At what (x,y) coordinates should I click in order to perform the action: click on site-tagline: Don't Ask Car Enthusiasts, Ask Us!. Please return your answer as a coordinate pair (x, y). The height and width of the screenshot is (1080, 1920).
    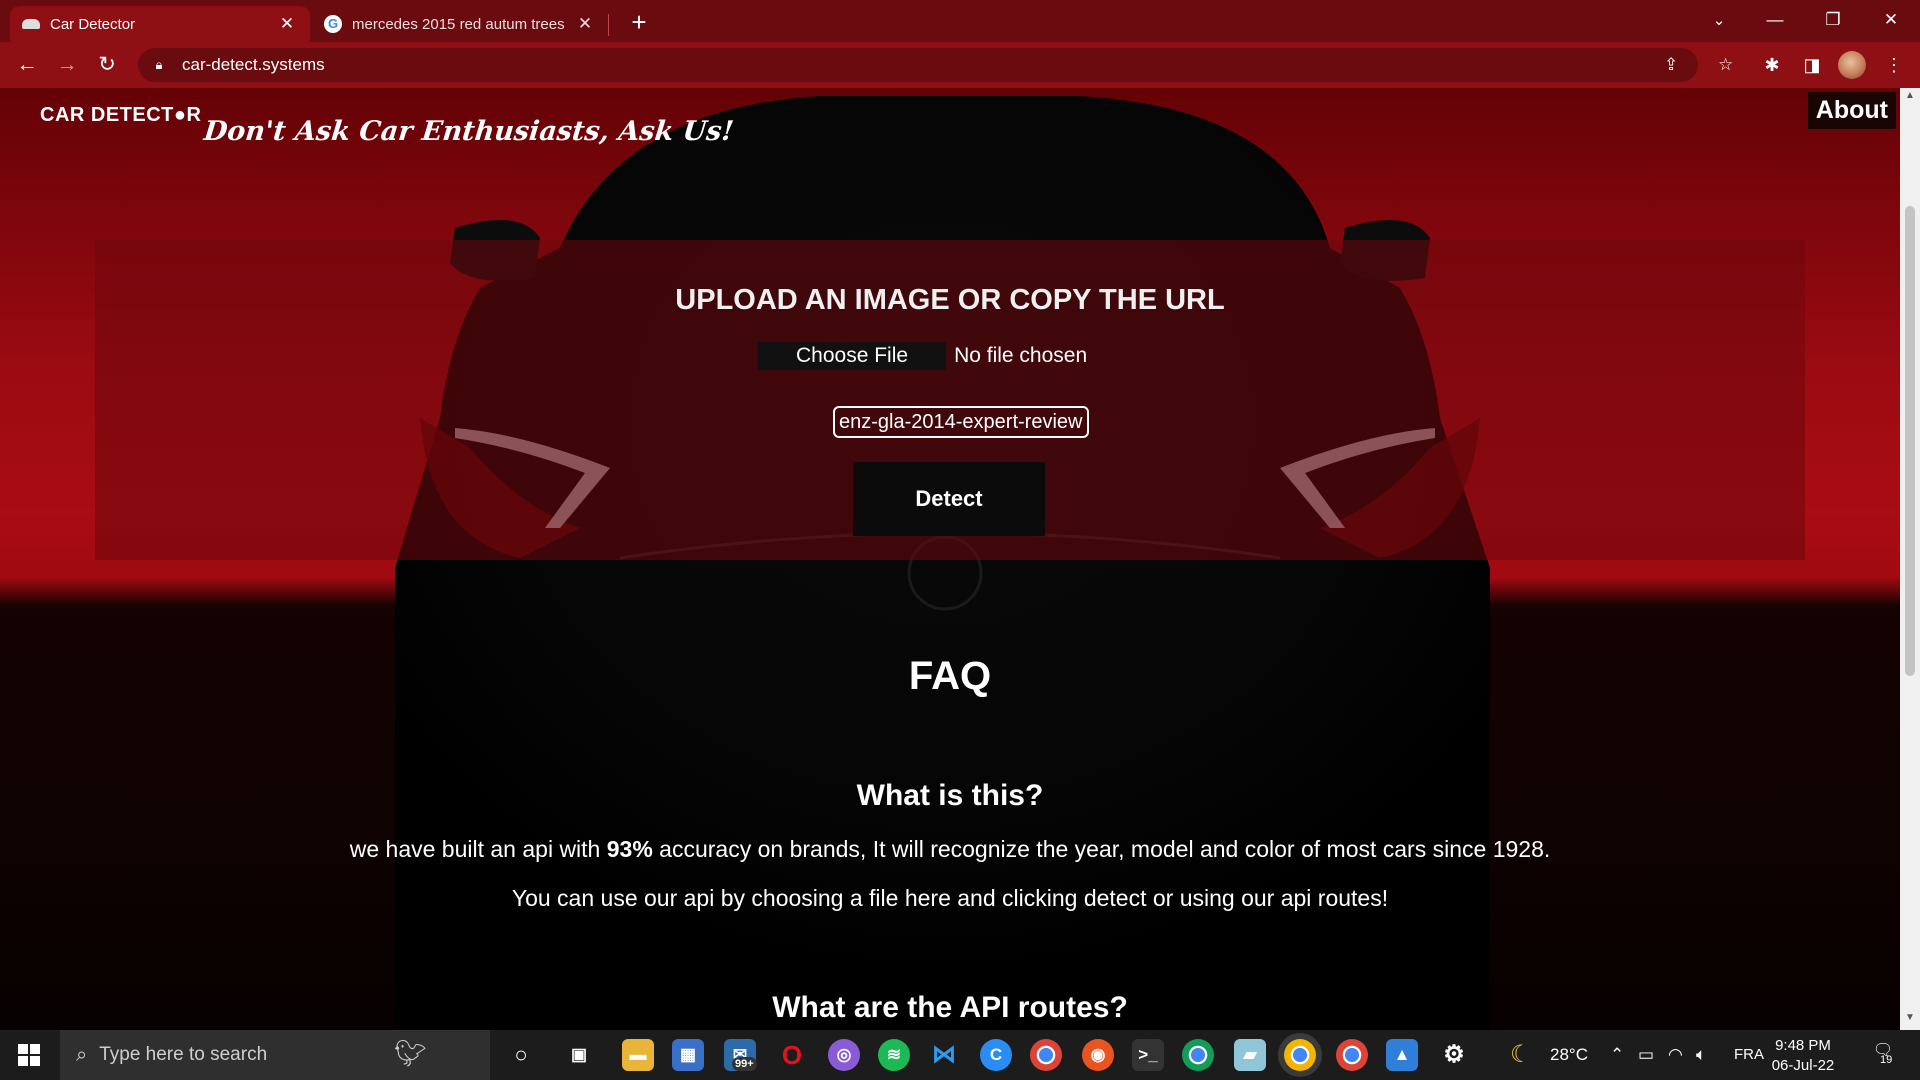
    Looking at the image, I should click on (469, 131).